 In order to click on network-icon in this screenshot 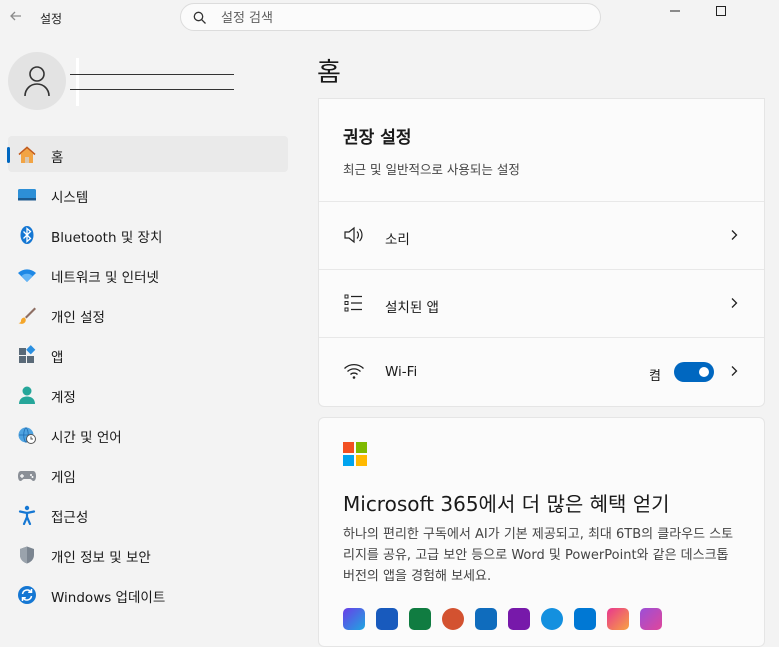, I will do `click(27, 275)`.